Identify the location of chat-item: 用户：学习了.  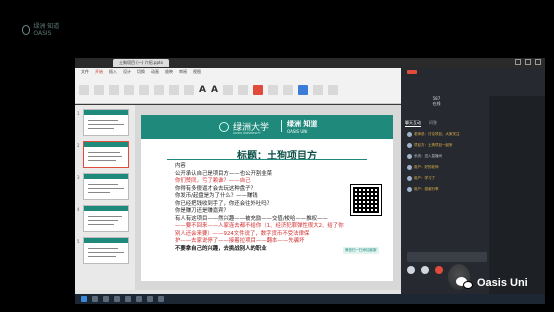
(447, 178).